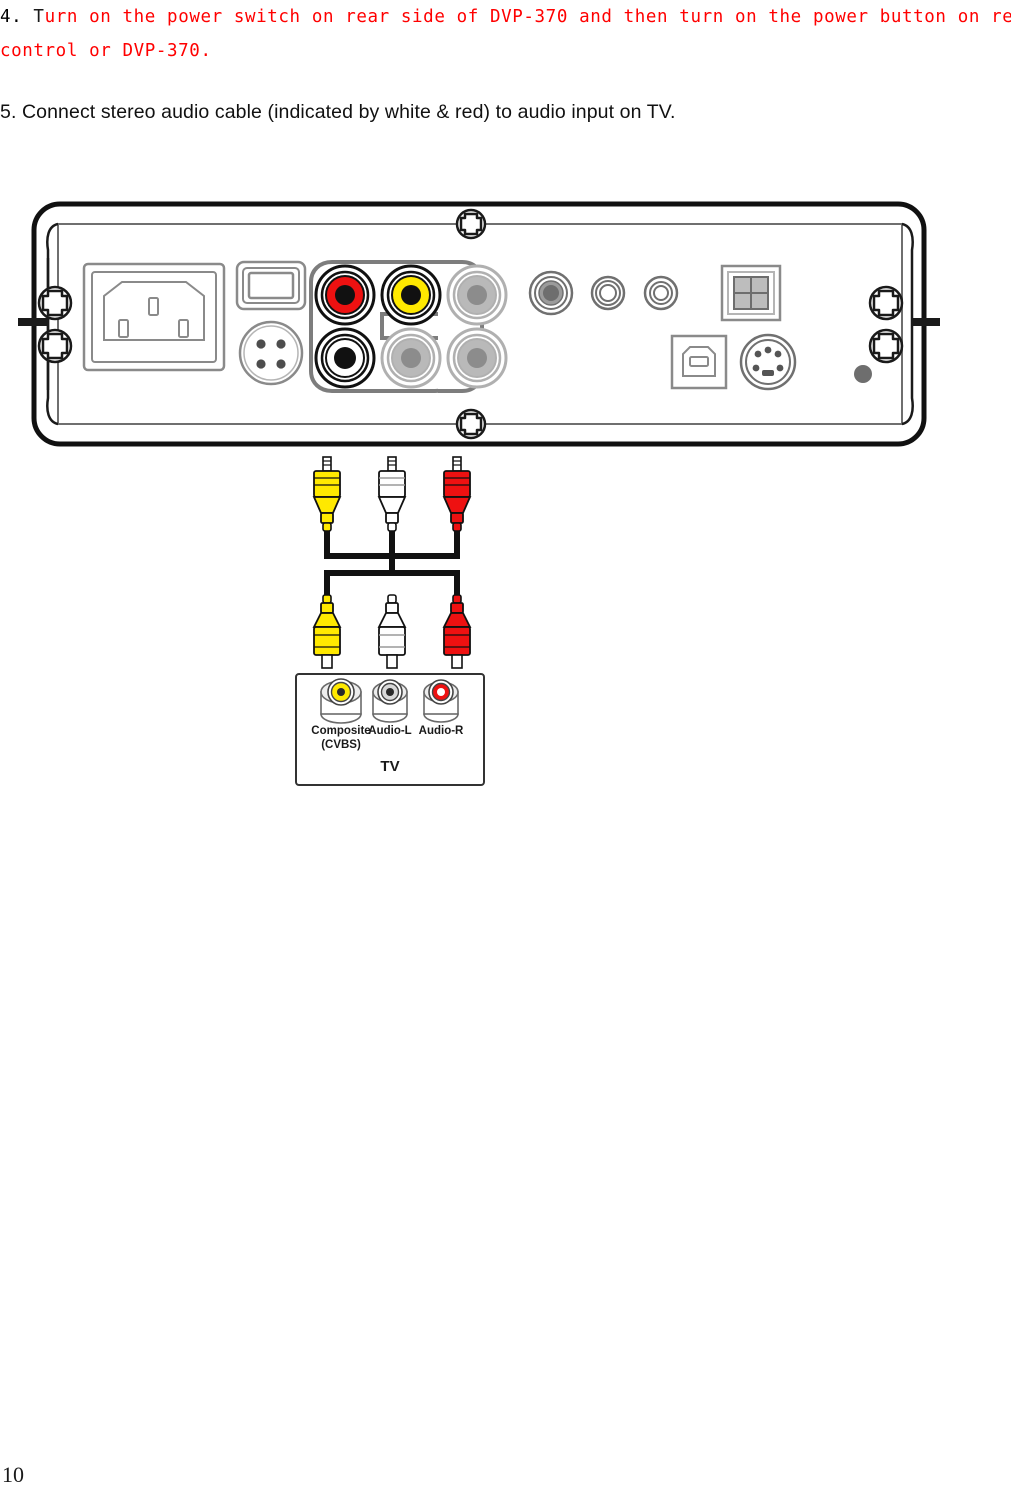 Image resolution: width=1011 pixels, height=1498 pixels. I want to click on plug-bottom-red, so click(457, 631).